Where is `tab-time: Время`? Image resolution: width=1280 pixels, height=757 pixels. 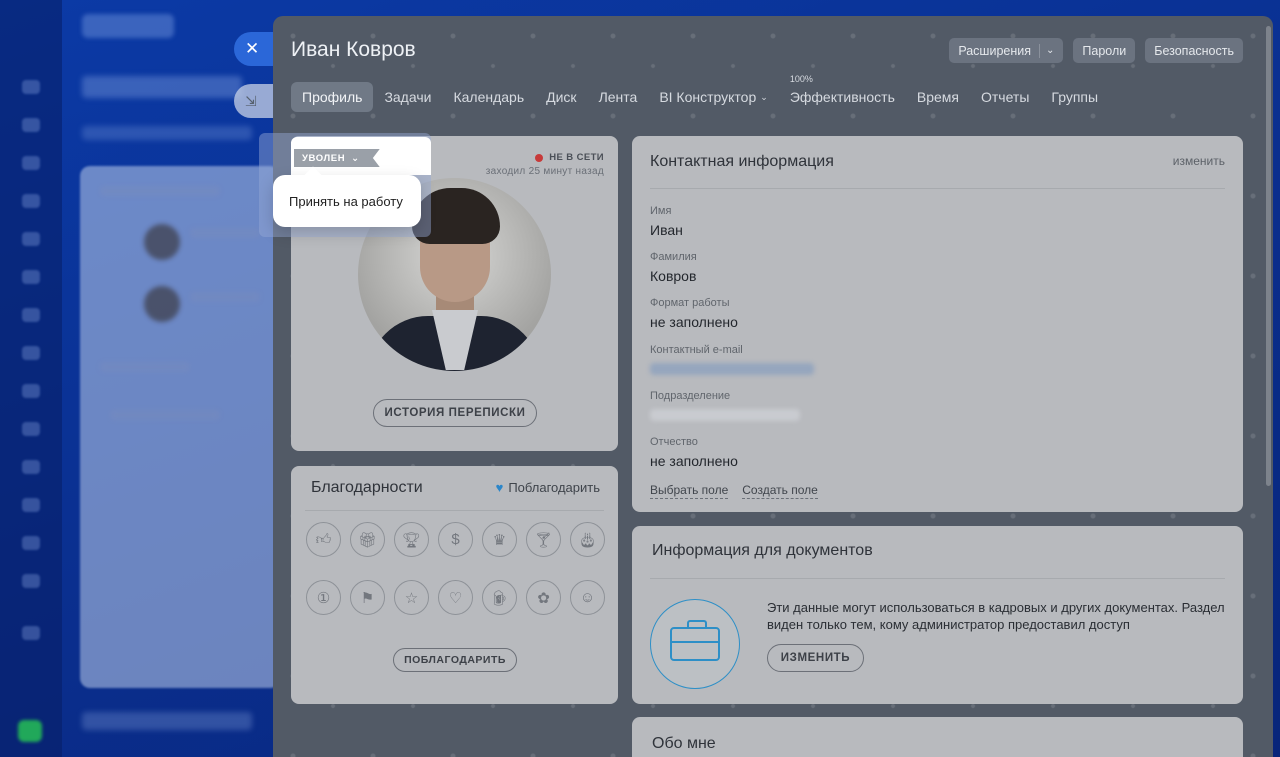
tab-time: Время is located at coordinates (938, 97).